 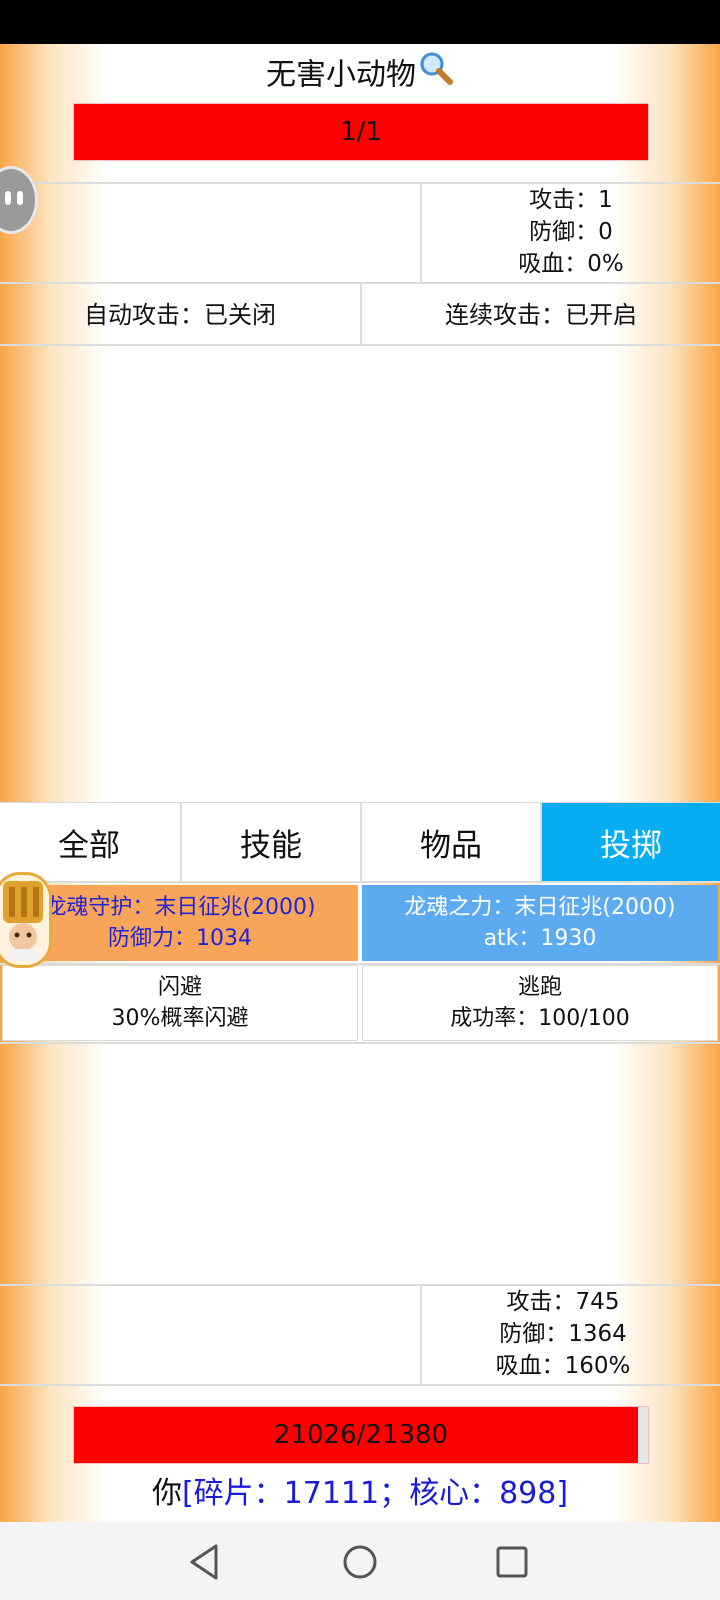 What do you see at coordinates (631, 842) in the screenshot?
I see `tab-throw: 投掷` at bounding box center [631, 842].